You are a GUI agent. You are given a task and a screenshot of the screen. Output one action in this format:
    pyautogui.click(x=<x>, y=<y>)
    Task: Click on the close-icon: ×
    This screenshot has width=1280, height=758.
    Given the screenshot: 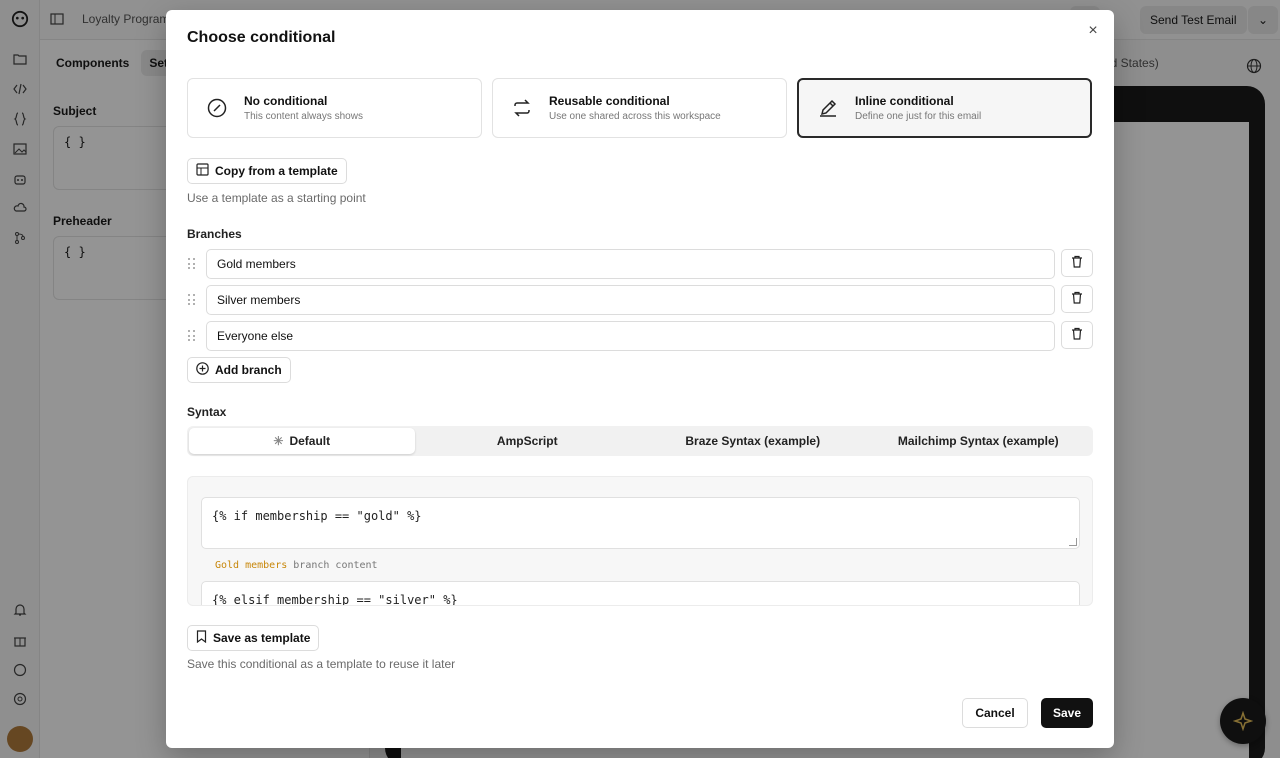 What is the action you would take?
    pyautogui.click(x=1093, y=31)
    